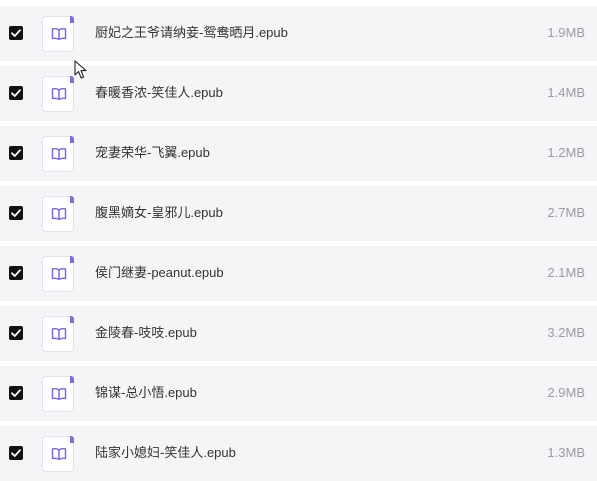 The width and height of the screenshot is (597, 481). I want to click on file-name: 春暖香浓-笑佳人.epub, so click(159, 92).